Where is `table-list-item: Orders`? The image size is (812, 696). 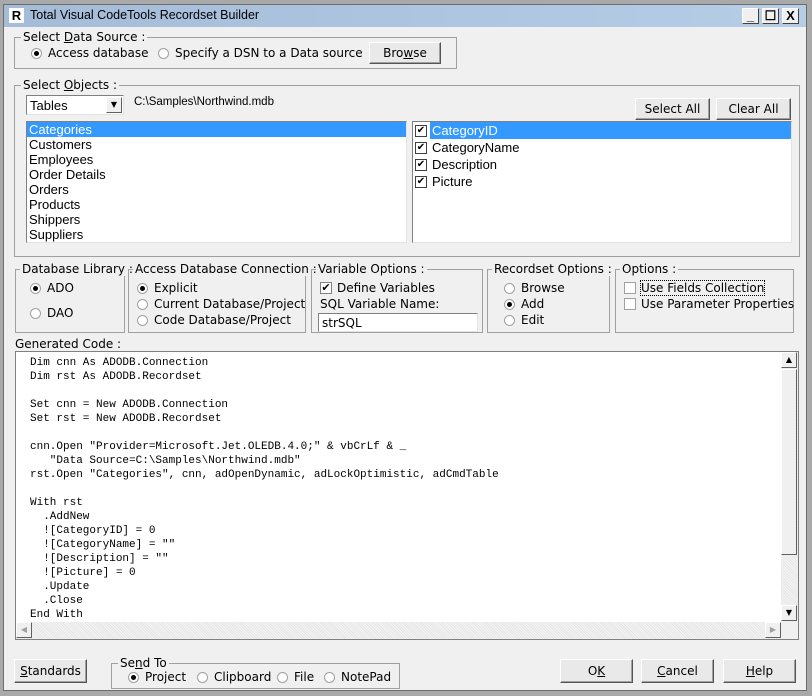
table-list-item: Orders is located at coordinates (216, 189).